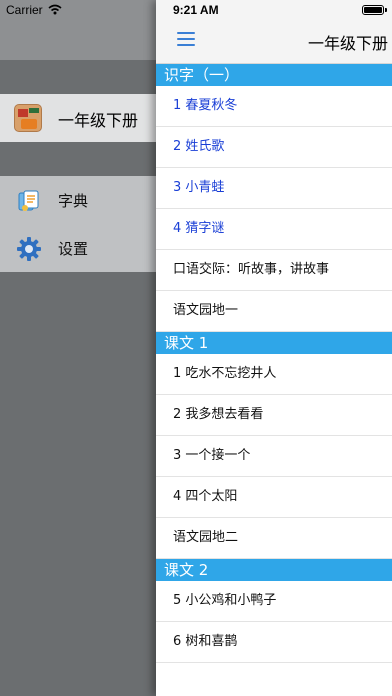  Describe the element at coordinates (274, 106) in the screenshot. I see `lesson-row: 1 春夏秋冬` at that location.